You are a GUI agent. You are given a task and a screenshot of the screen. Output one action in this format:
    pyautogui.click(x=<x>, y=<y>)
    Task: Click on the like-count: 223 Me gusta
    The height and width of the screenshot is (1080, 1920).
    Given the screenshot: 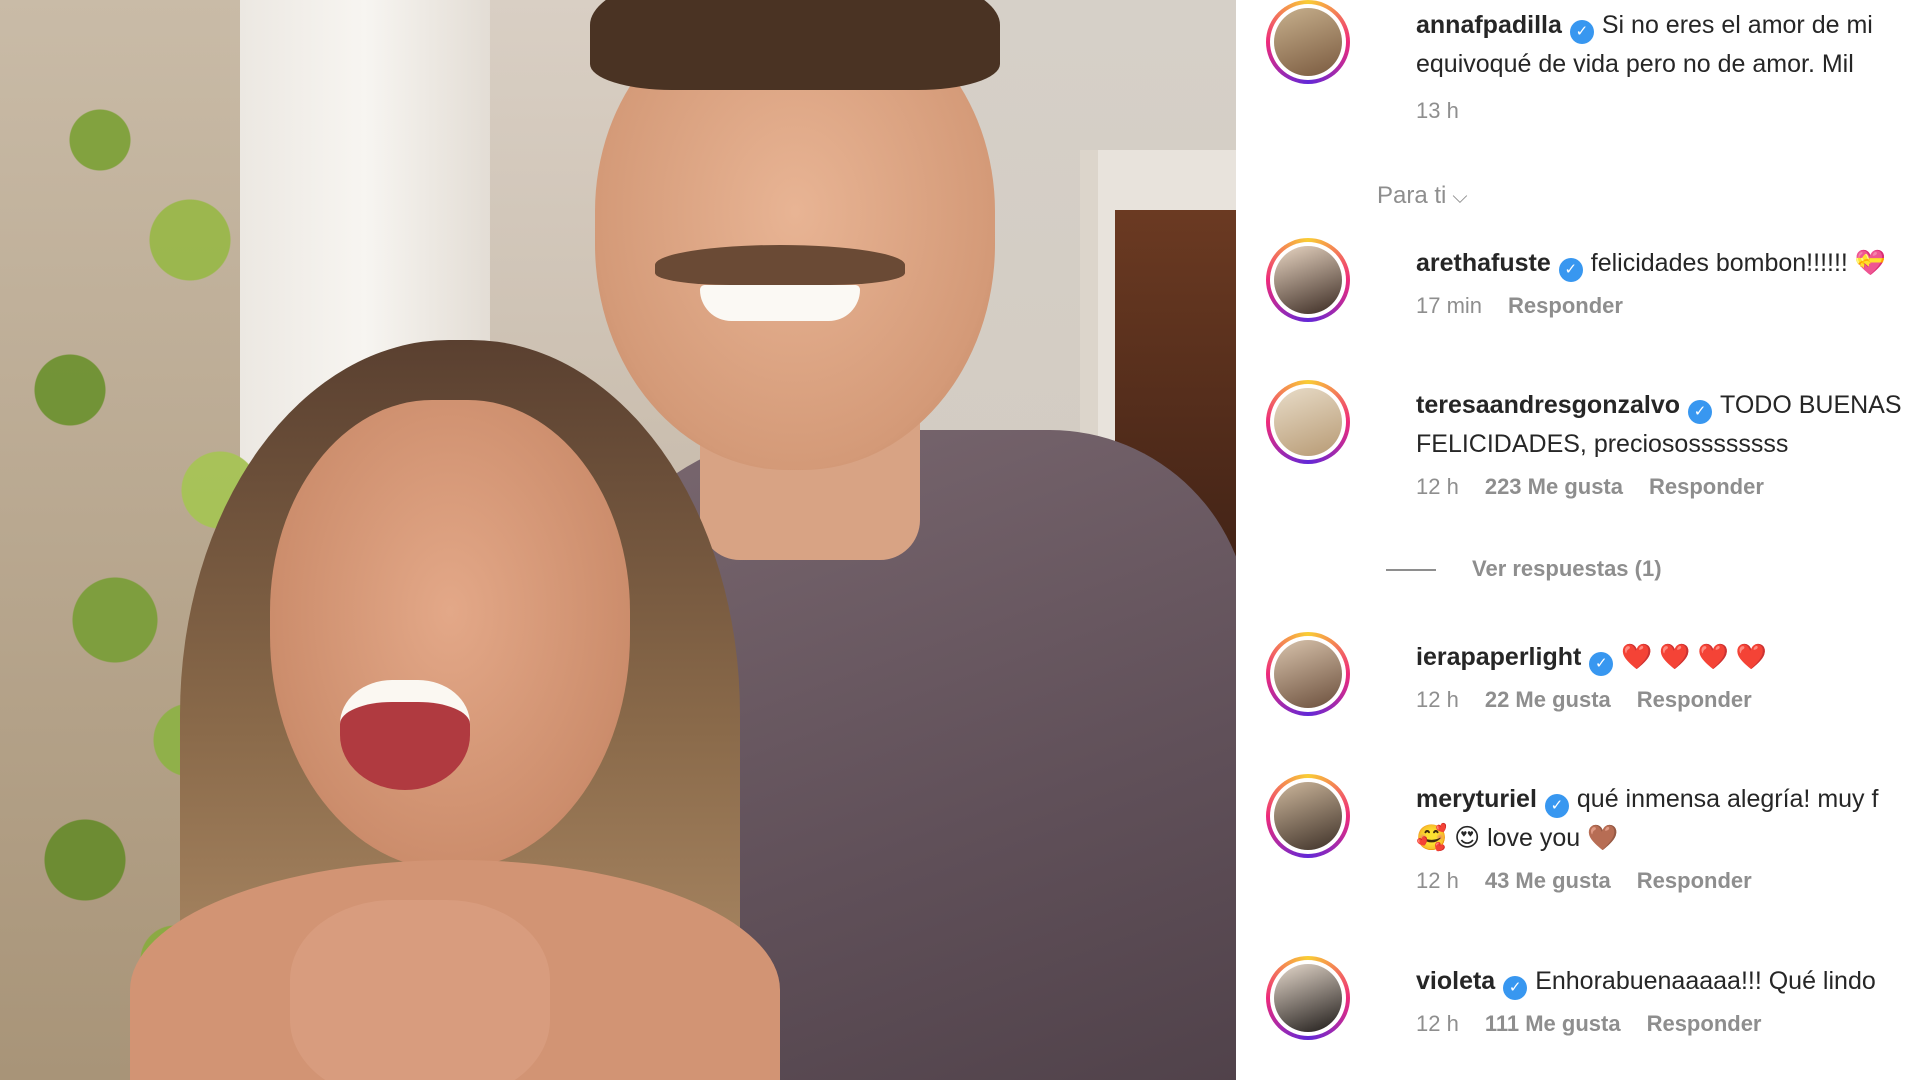 What is the action you would take?
    pyautogui.click(x=1554, y=486)
    